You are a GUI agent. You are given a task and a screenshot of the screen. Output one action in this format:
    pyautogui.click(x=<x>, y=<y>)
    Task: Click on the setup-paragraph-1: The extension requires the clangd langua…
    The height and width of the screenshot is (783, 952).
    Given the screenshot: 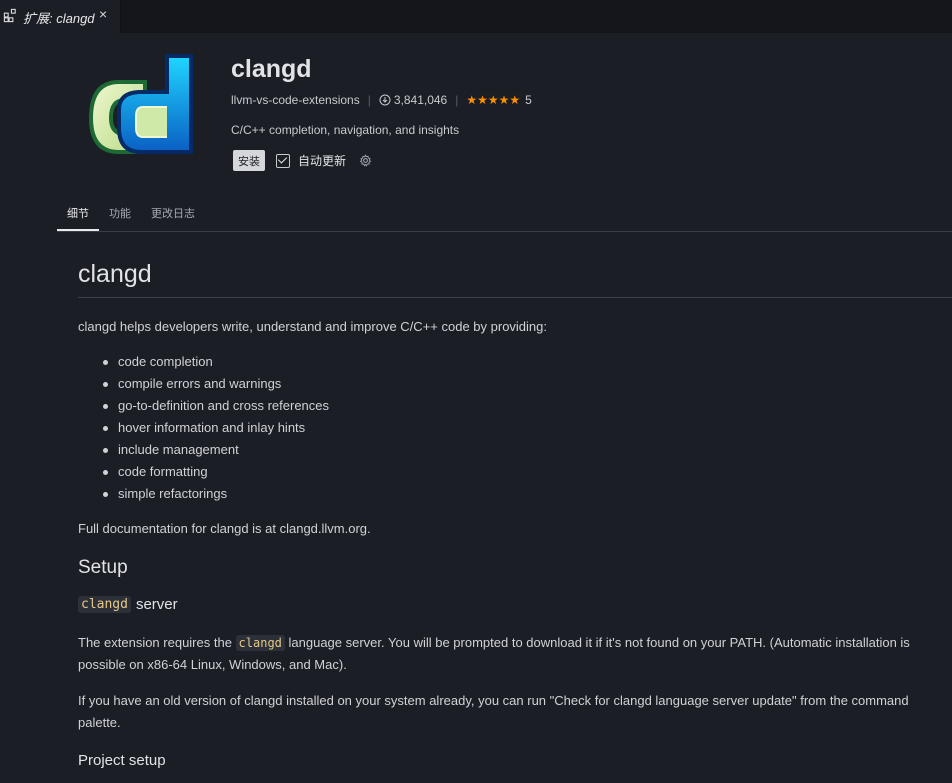 What is the action you would take?
    pyautogui.click(x=513, y=654)
    